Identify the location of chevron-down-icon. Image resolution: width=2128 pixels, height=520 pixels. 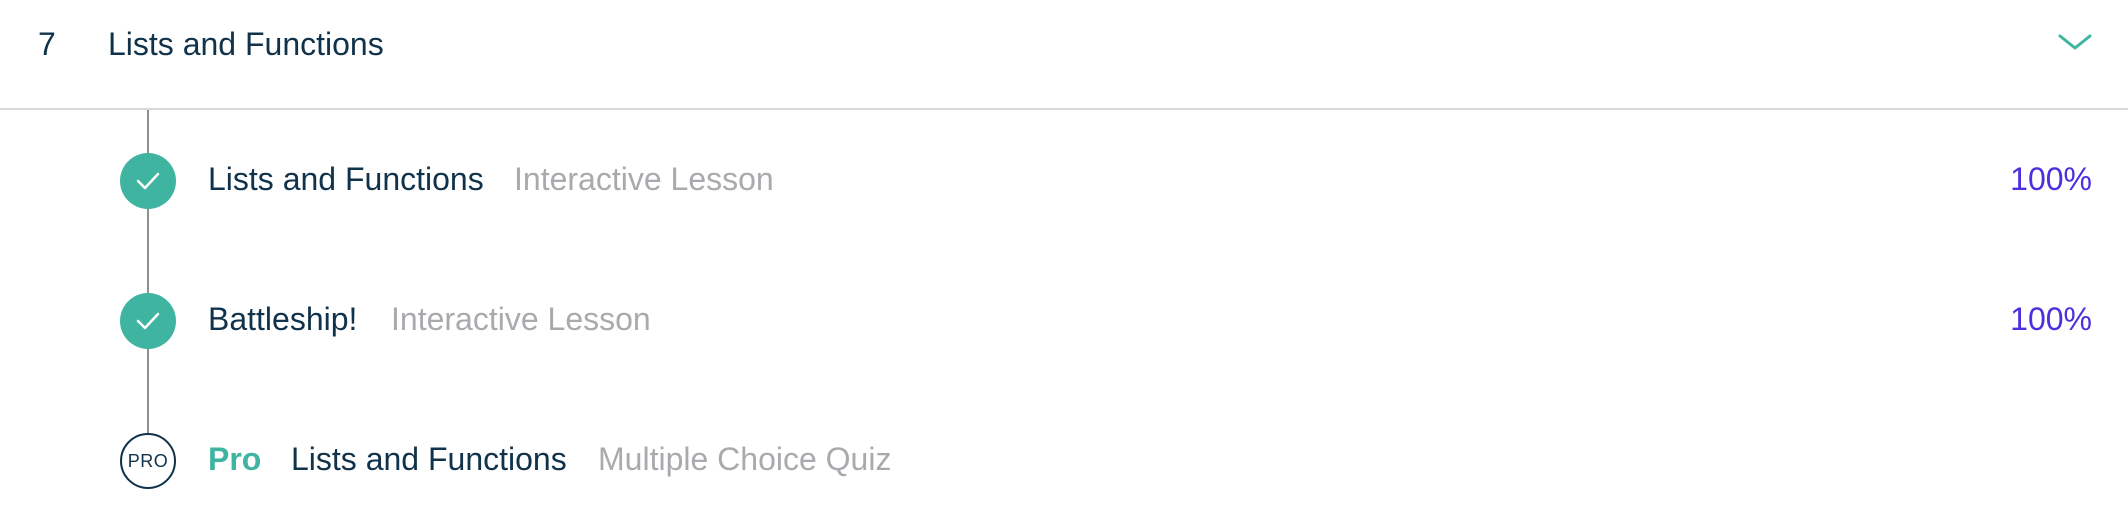
(2075, 42).